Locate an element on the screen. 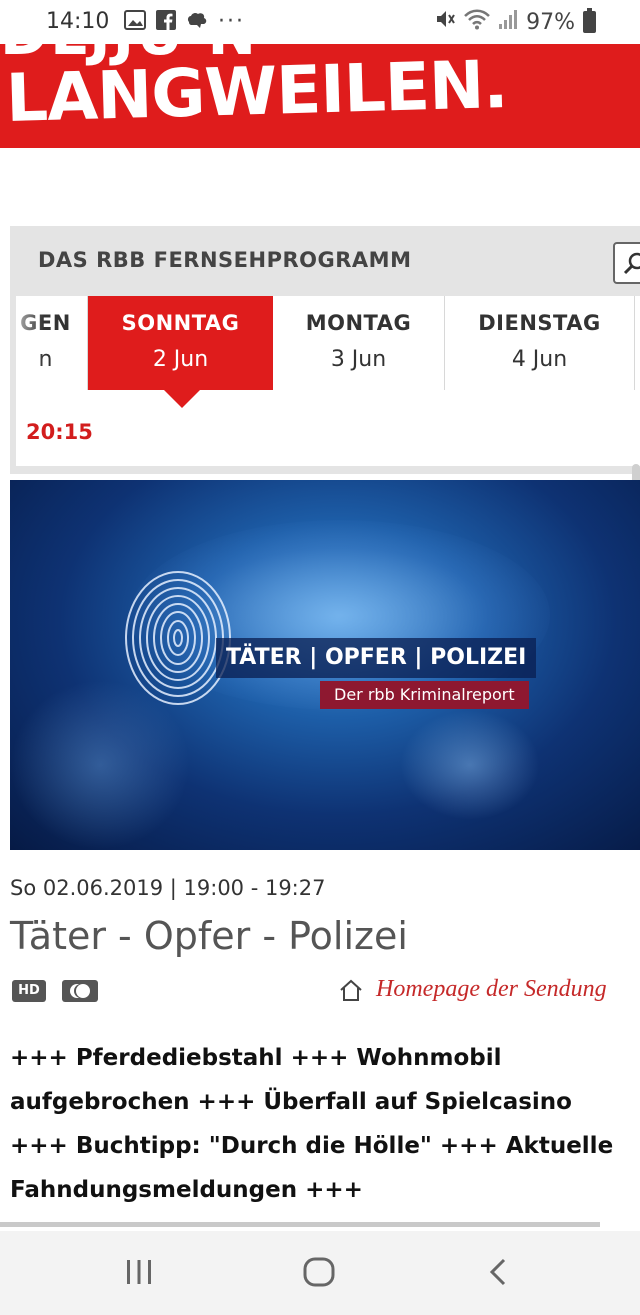  selected-time: 20:15 is located at coordinates (59, 432).